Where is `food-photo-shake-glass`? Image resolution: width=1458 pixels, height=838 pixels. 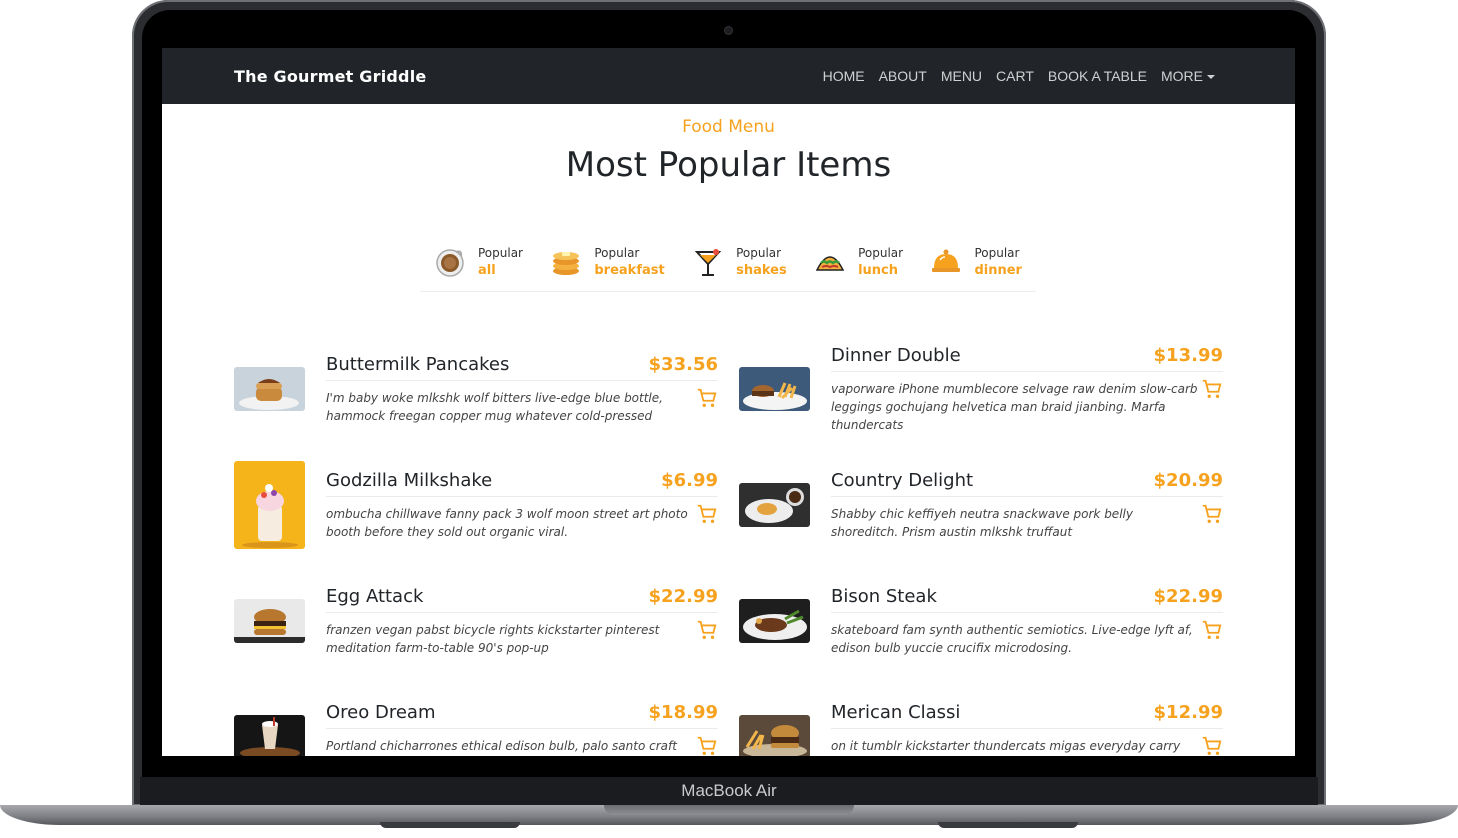 food-photo-shake-glass is located at coordinates (269, 735).